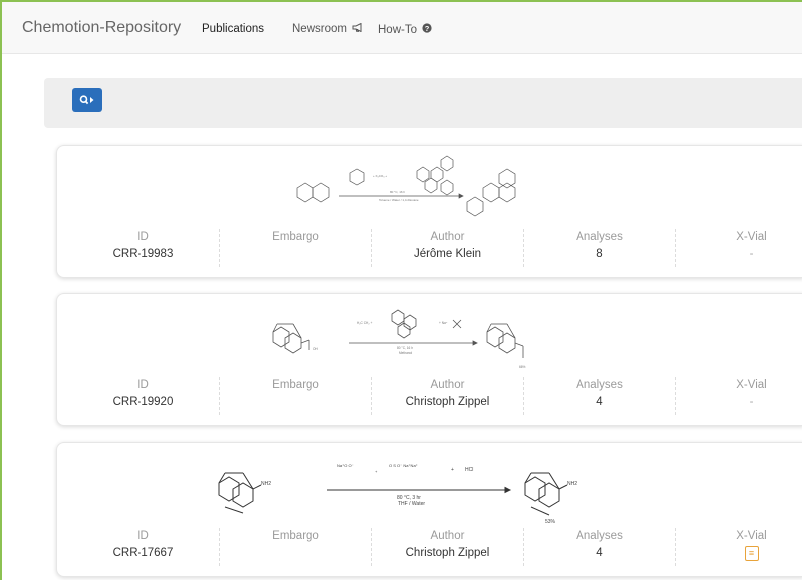 The width and height of the screenshot is (802, 580). I want to click on id-column: ID CRR-17667, so click(143, 547).